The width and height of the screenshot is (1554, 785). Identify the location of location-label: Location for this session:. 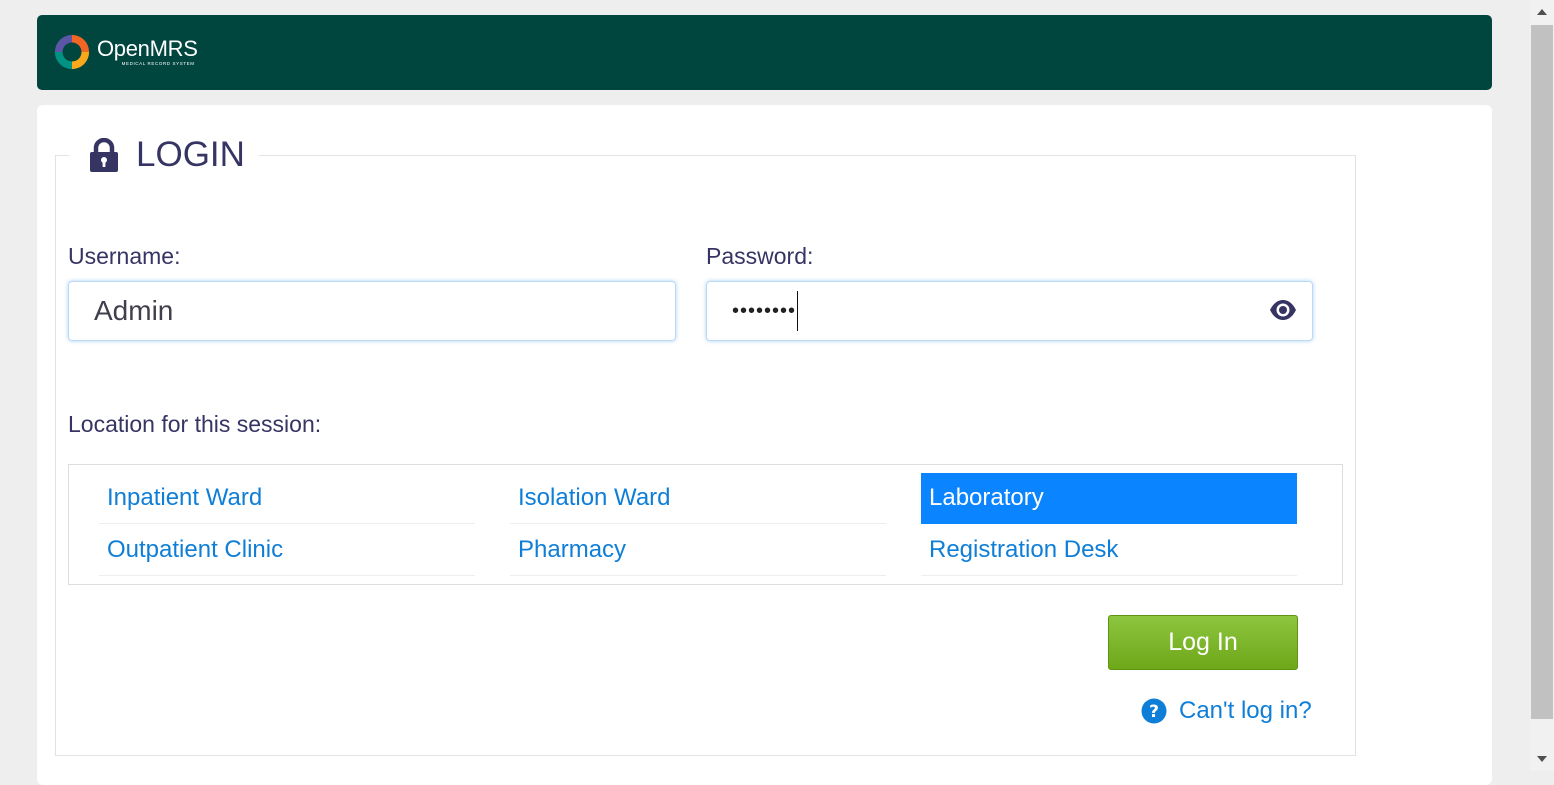
(195, 424).